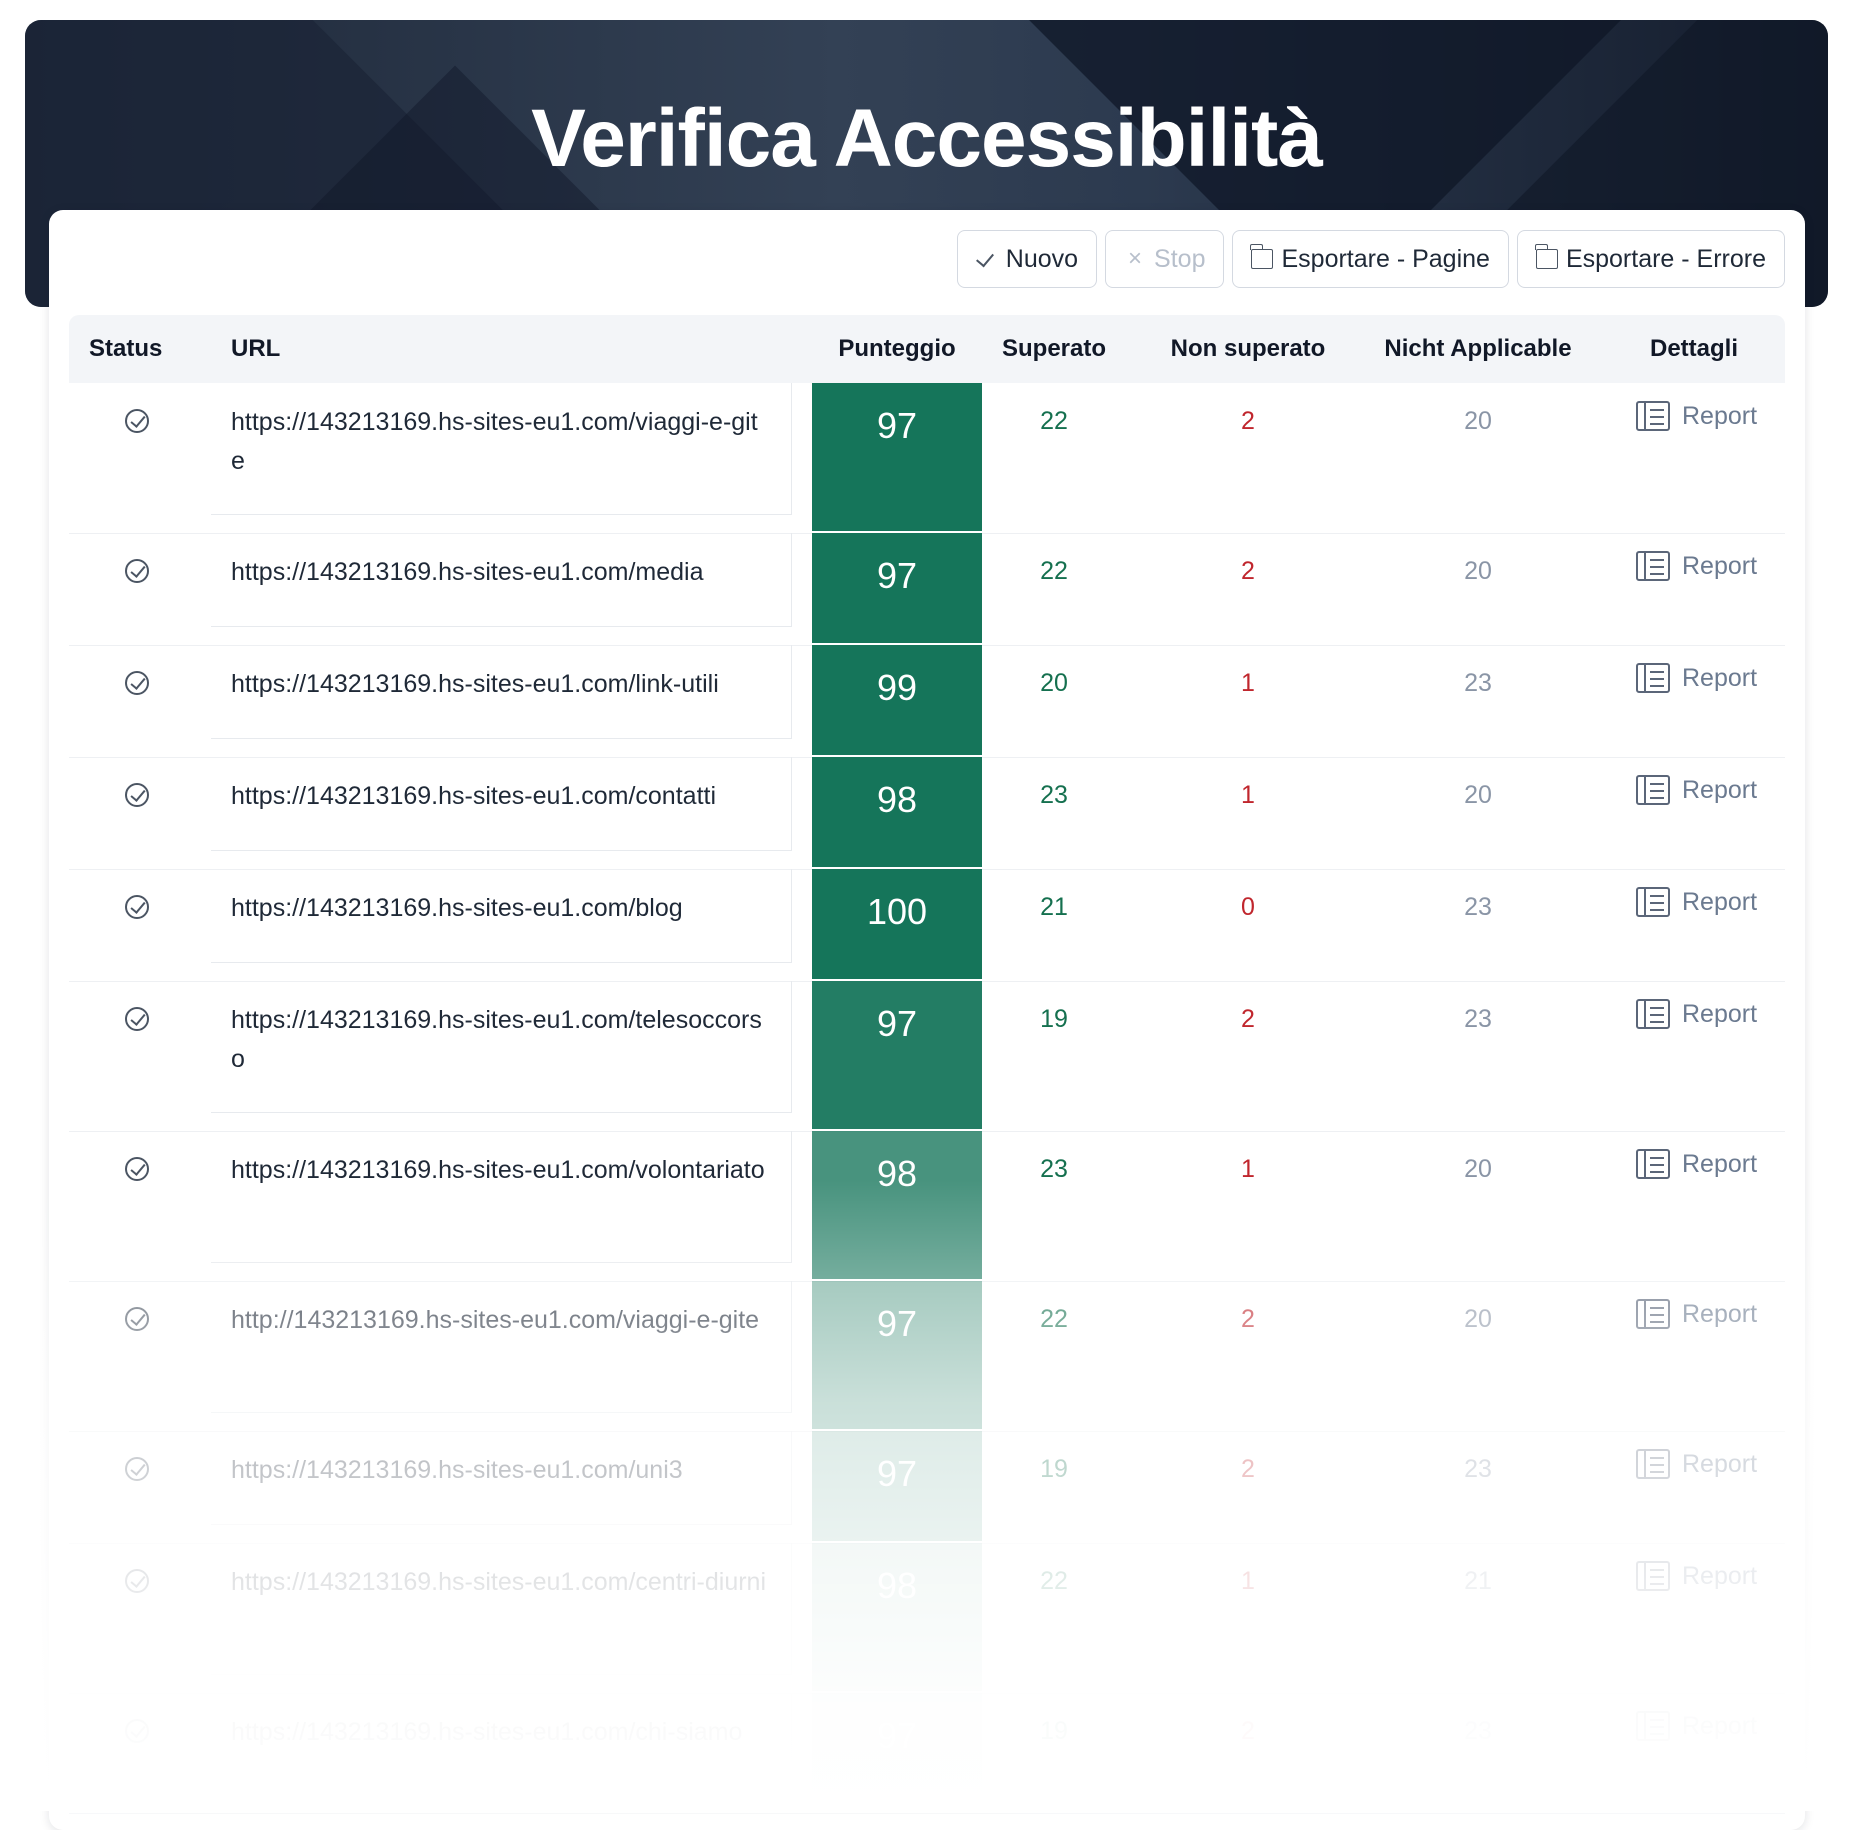 This screenshot has height=1830, width=1853. Describe the element at coordinates (499, 908) in the screenshot. I see `row-url: https://143213169.hs-sites-eu1.com/blog` at that location.